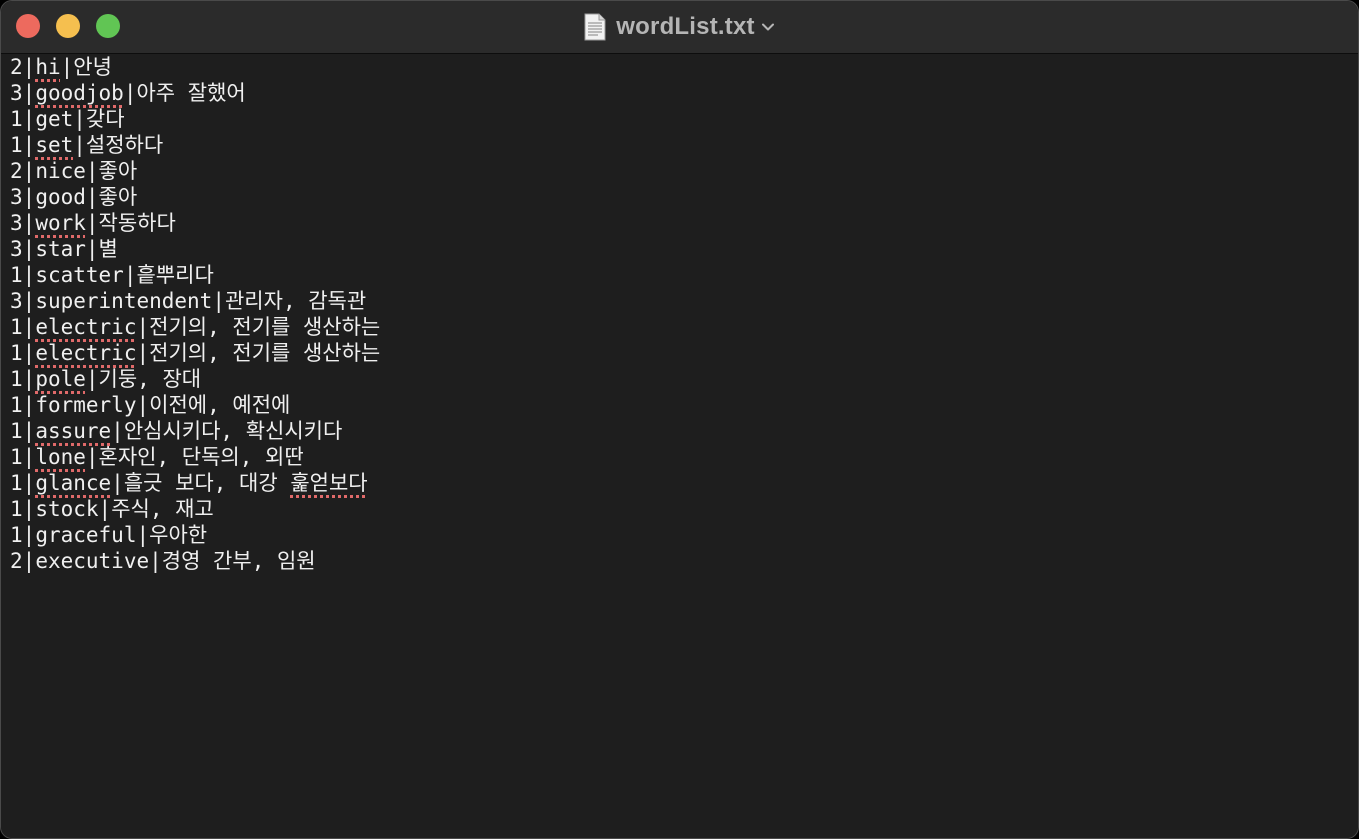 The width and height of the screenshot is (1359, 839). Describe the element at coordinates (684, 275) in the screenshot. I see `text-line: 1|scatter|흩뿌리다` at that location.